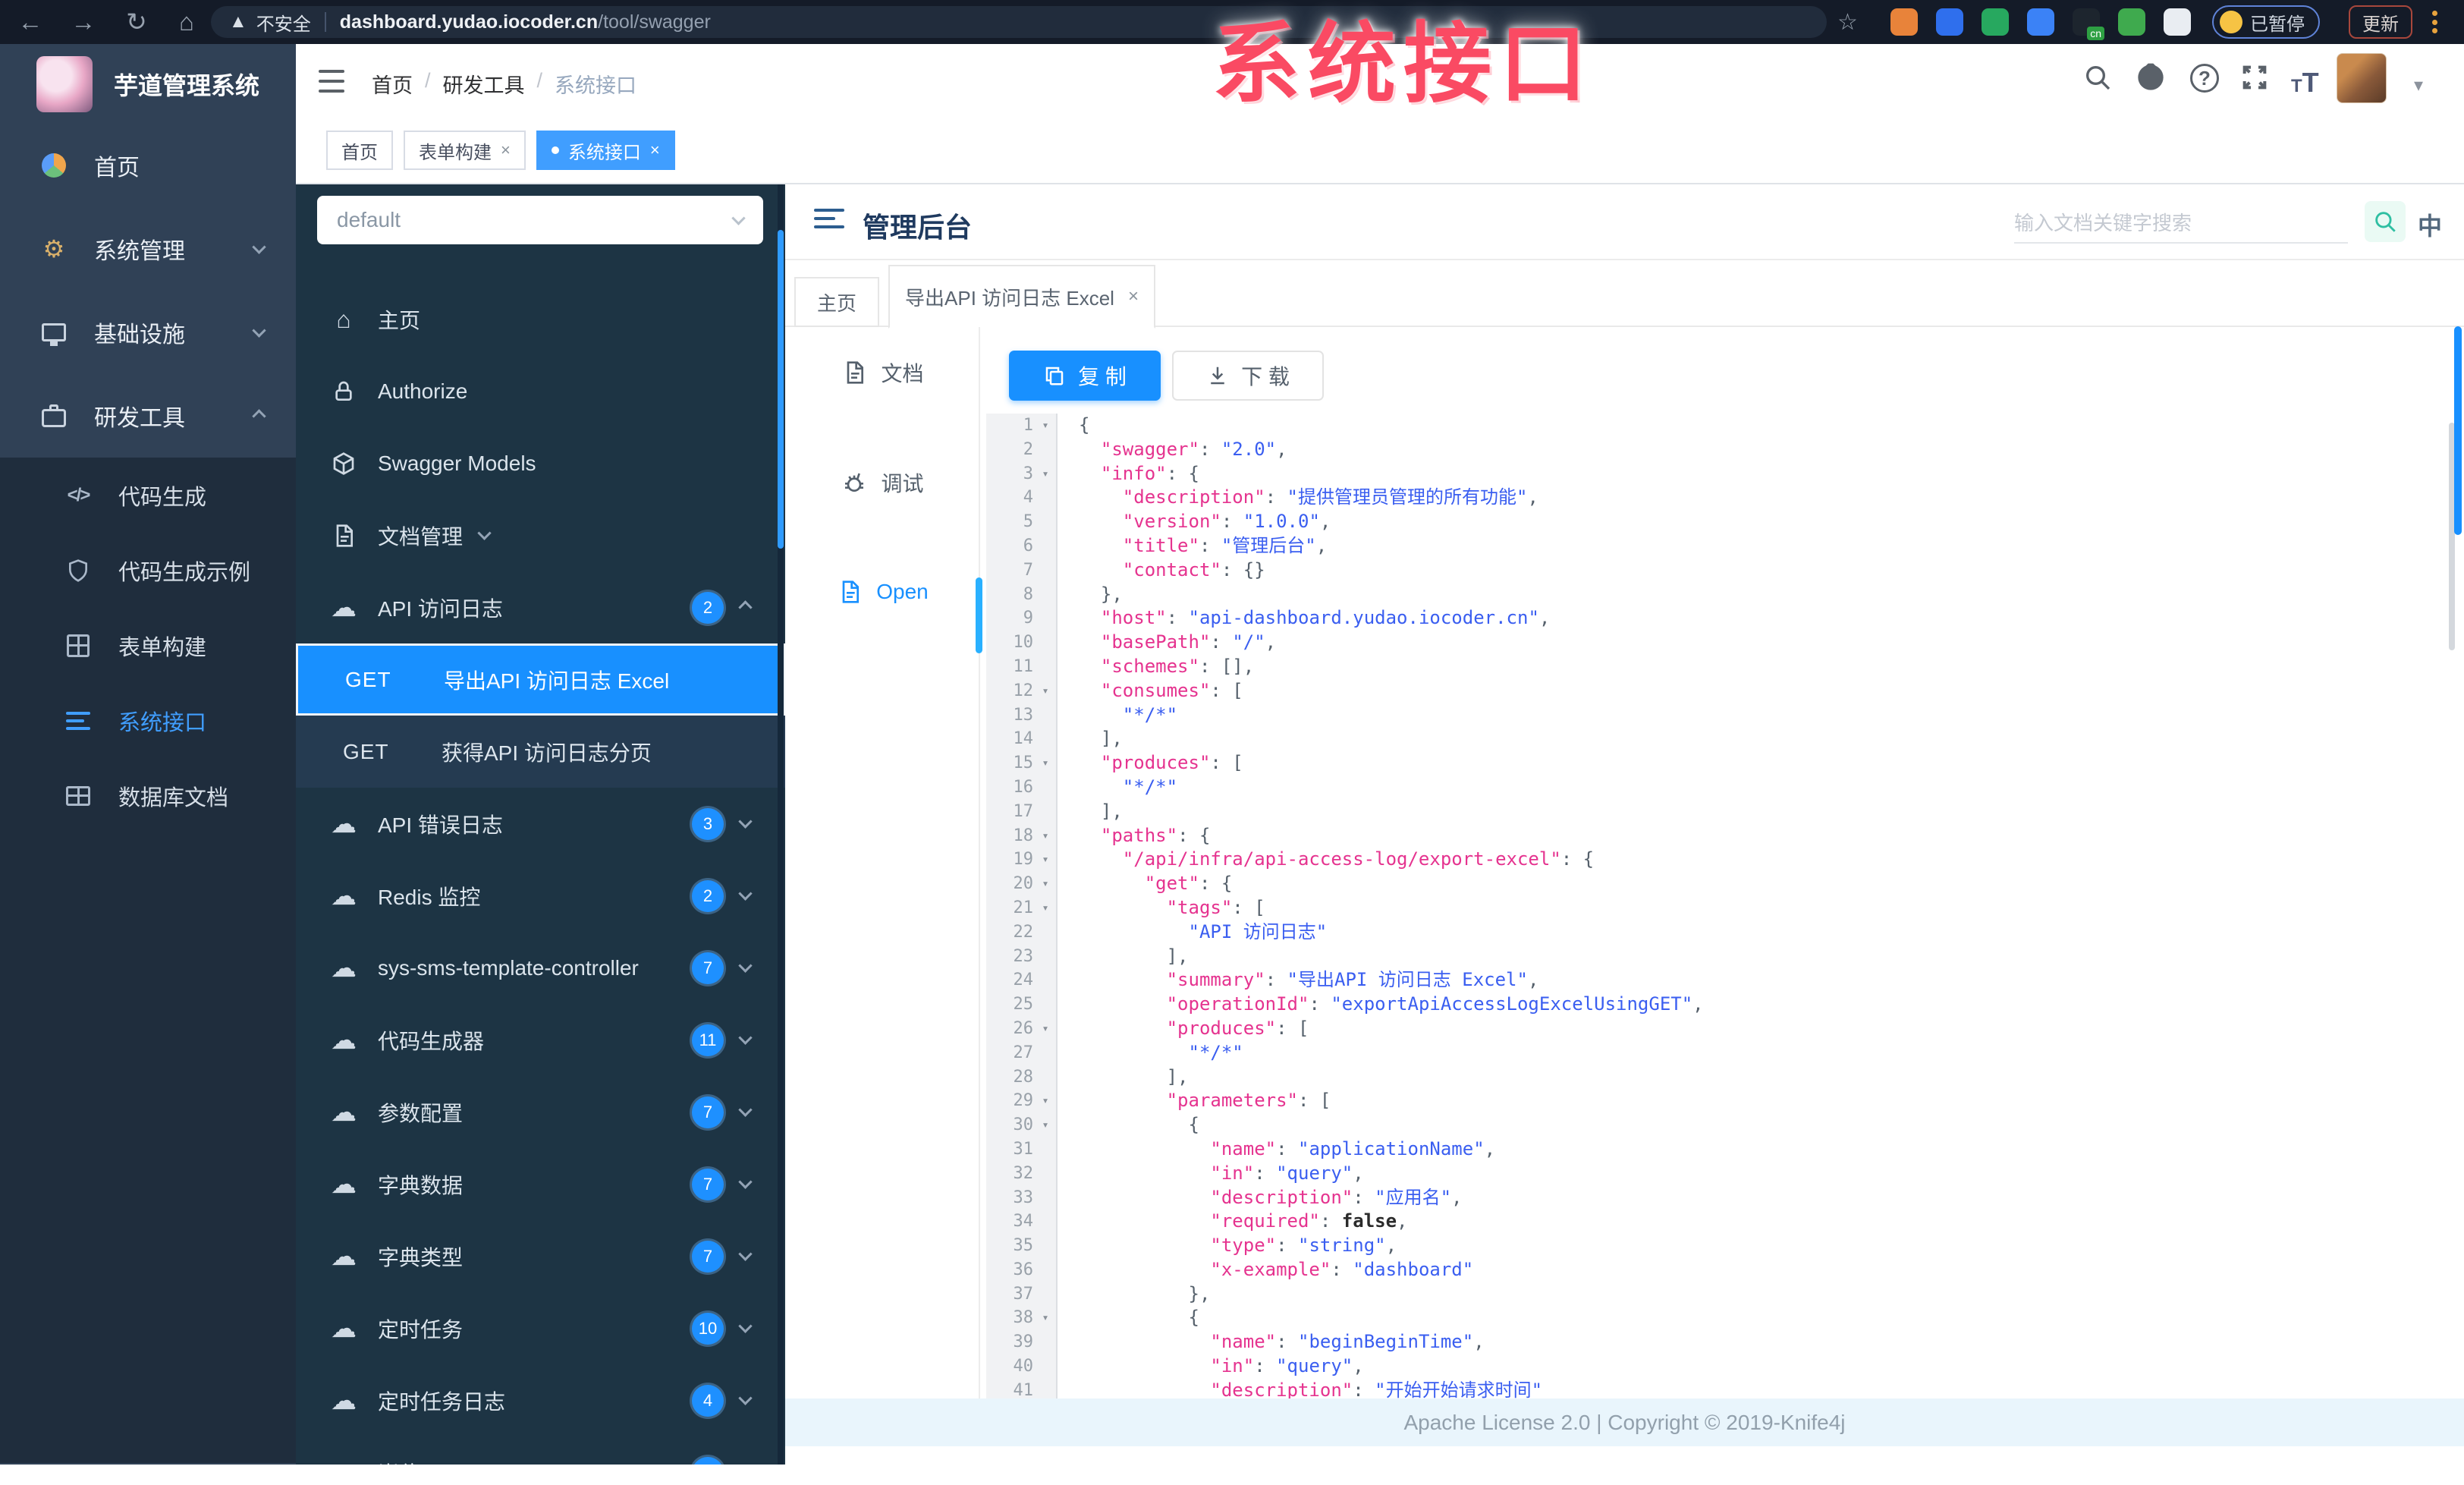 The height and width of the screenshot is (1485, 2464). Describe the element at coordinates (2131, 22) in the screenshot. I see `extension-icon-green` at that location.